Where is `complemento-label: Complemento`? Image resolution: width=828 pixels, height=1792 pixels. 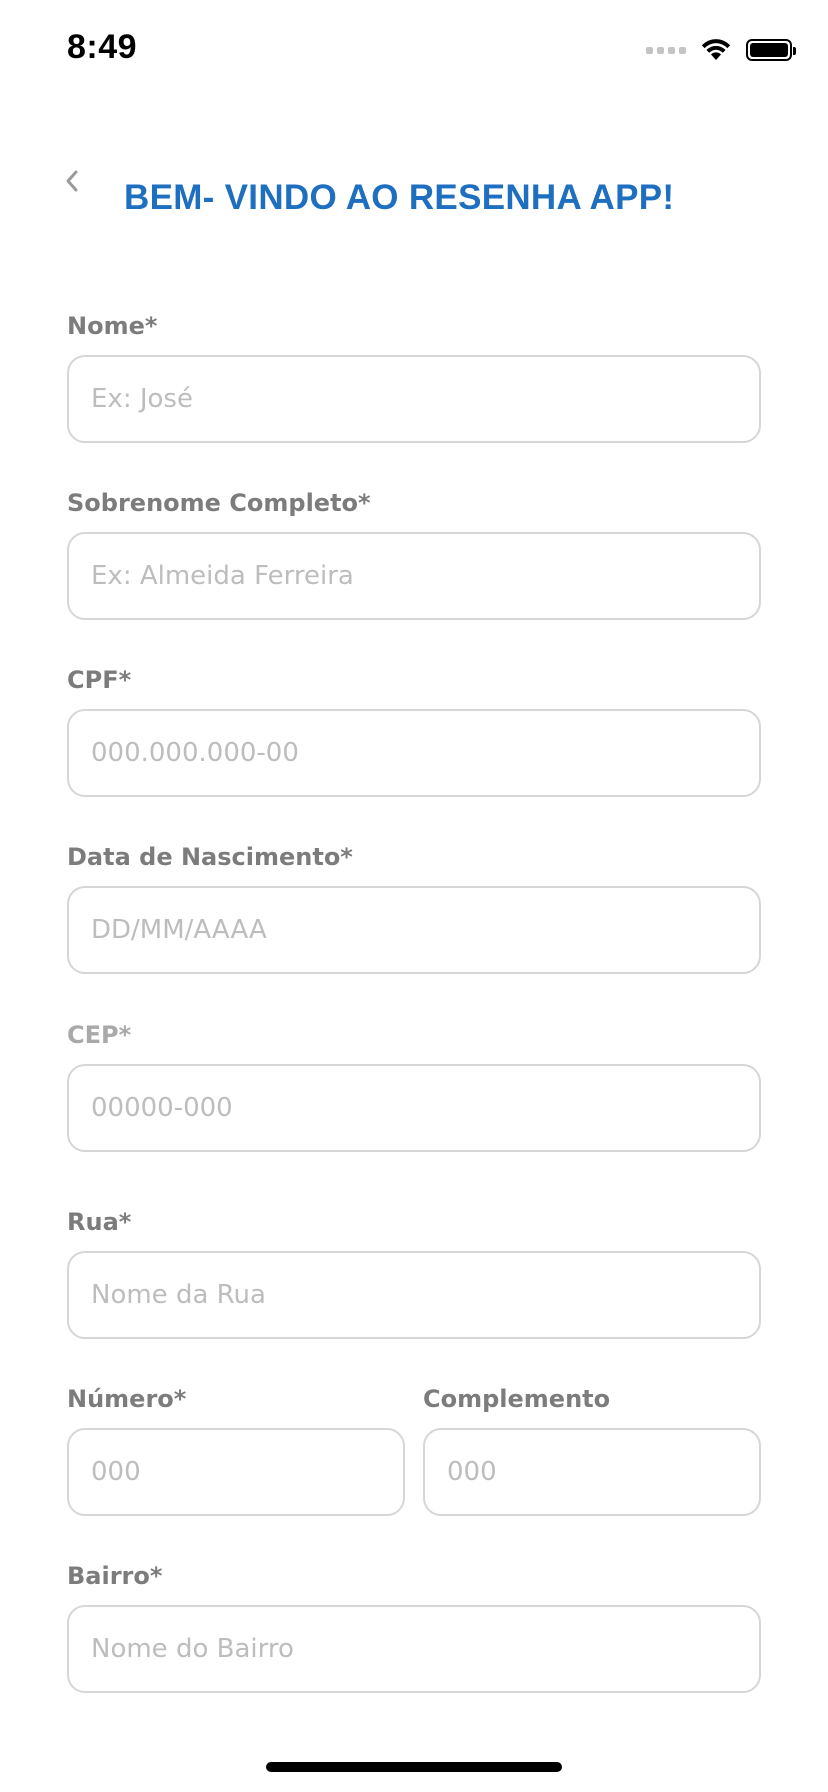 complemento-label: Complemento is located at coordinates (517, 1399).